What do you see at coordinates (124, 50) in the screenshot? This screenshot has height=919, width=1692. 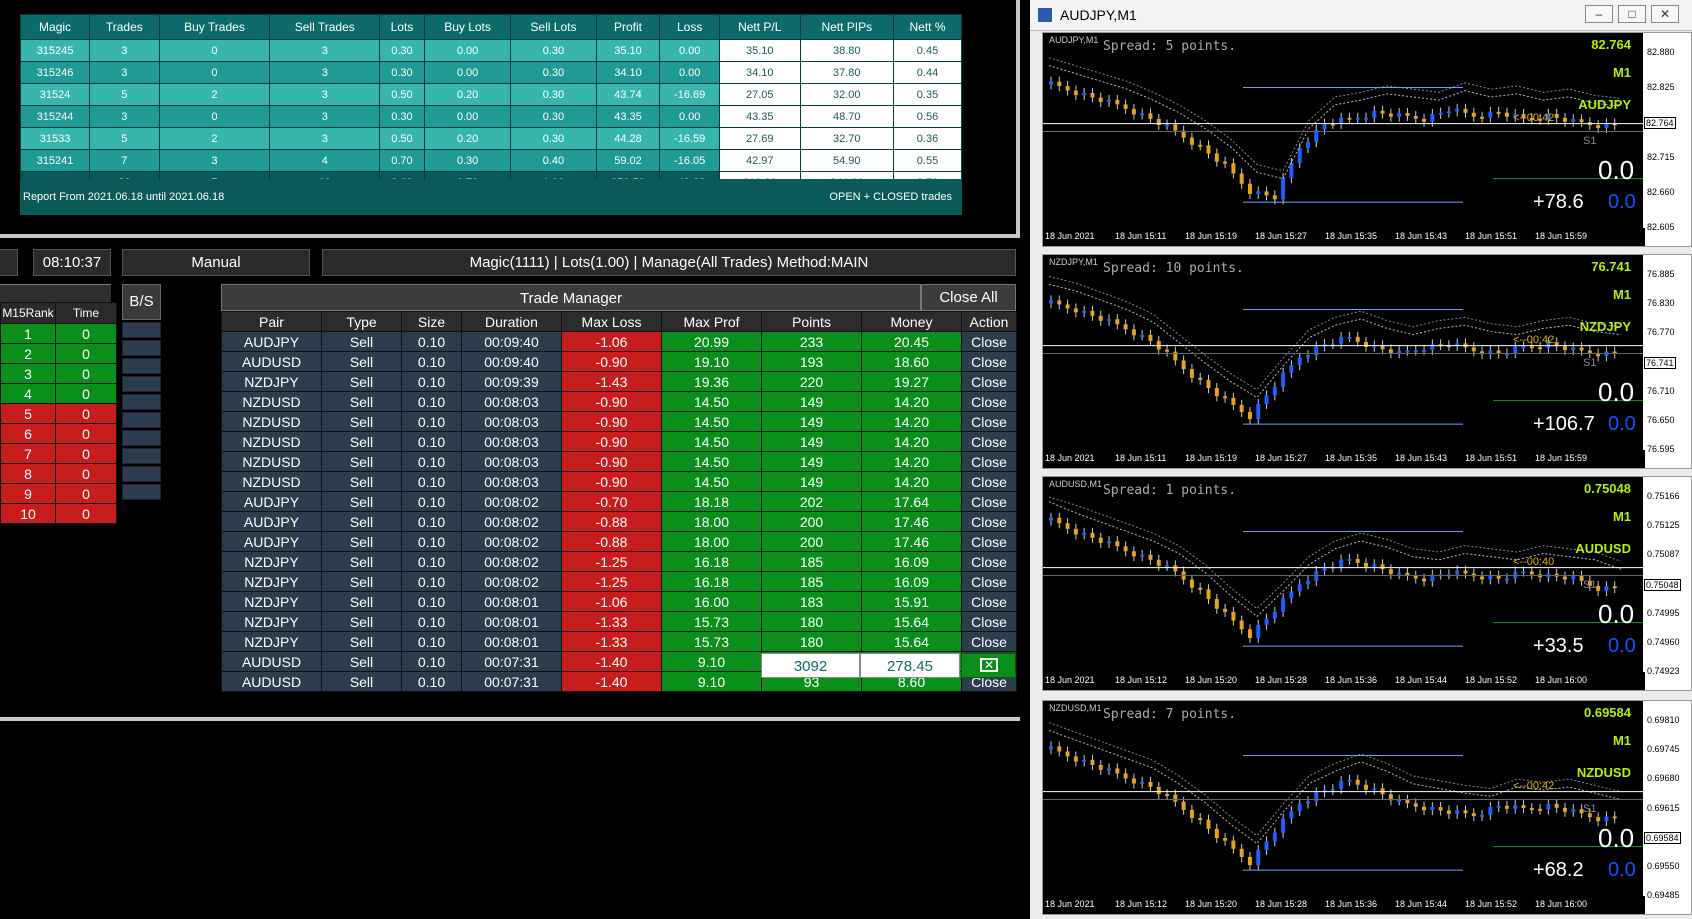 I see `report-cell: 3` at bounding box center [124, 50].